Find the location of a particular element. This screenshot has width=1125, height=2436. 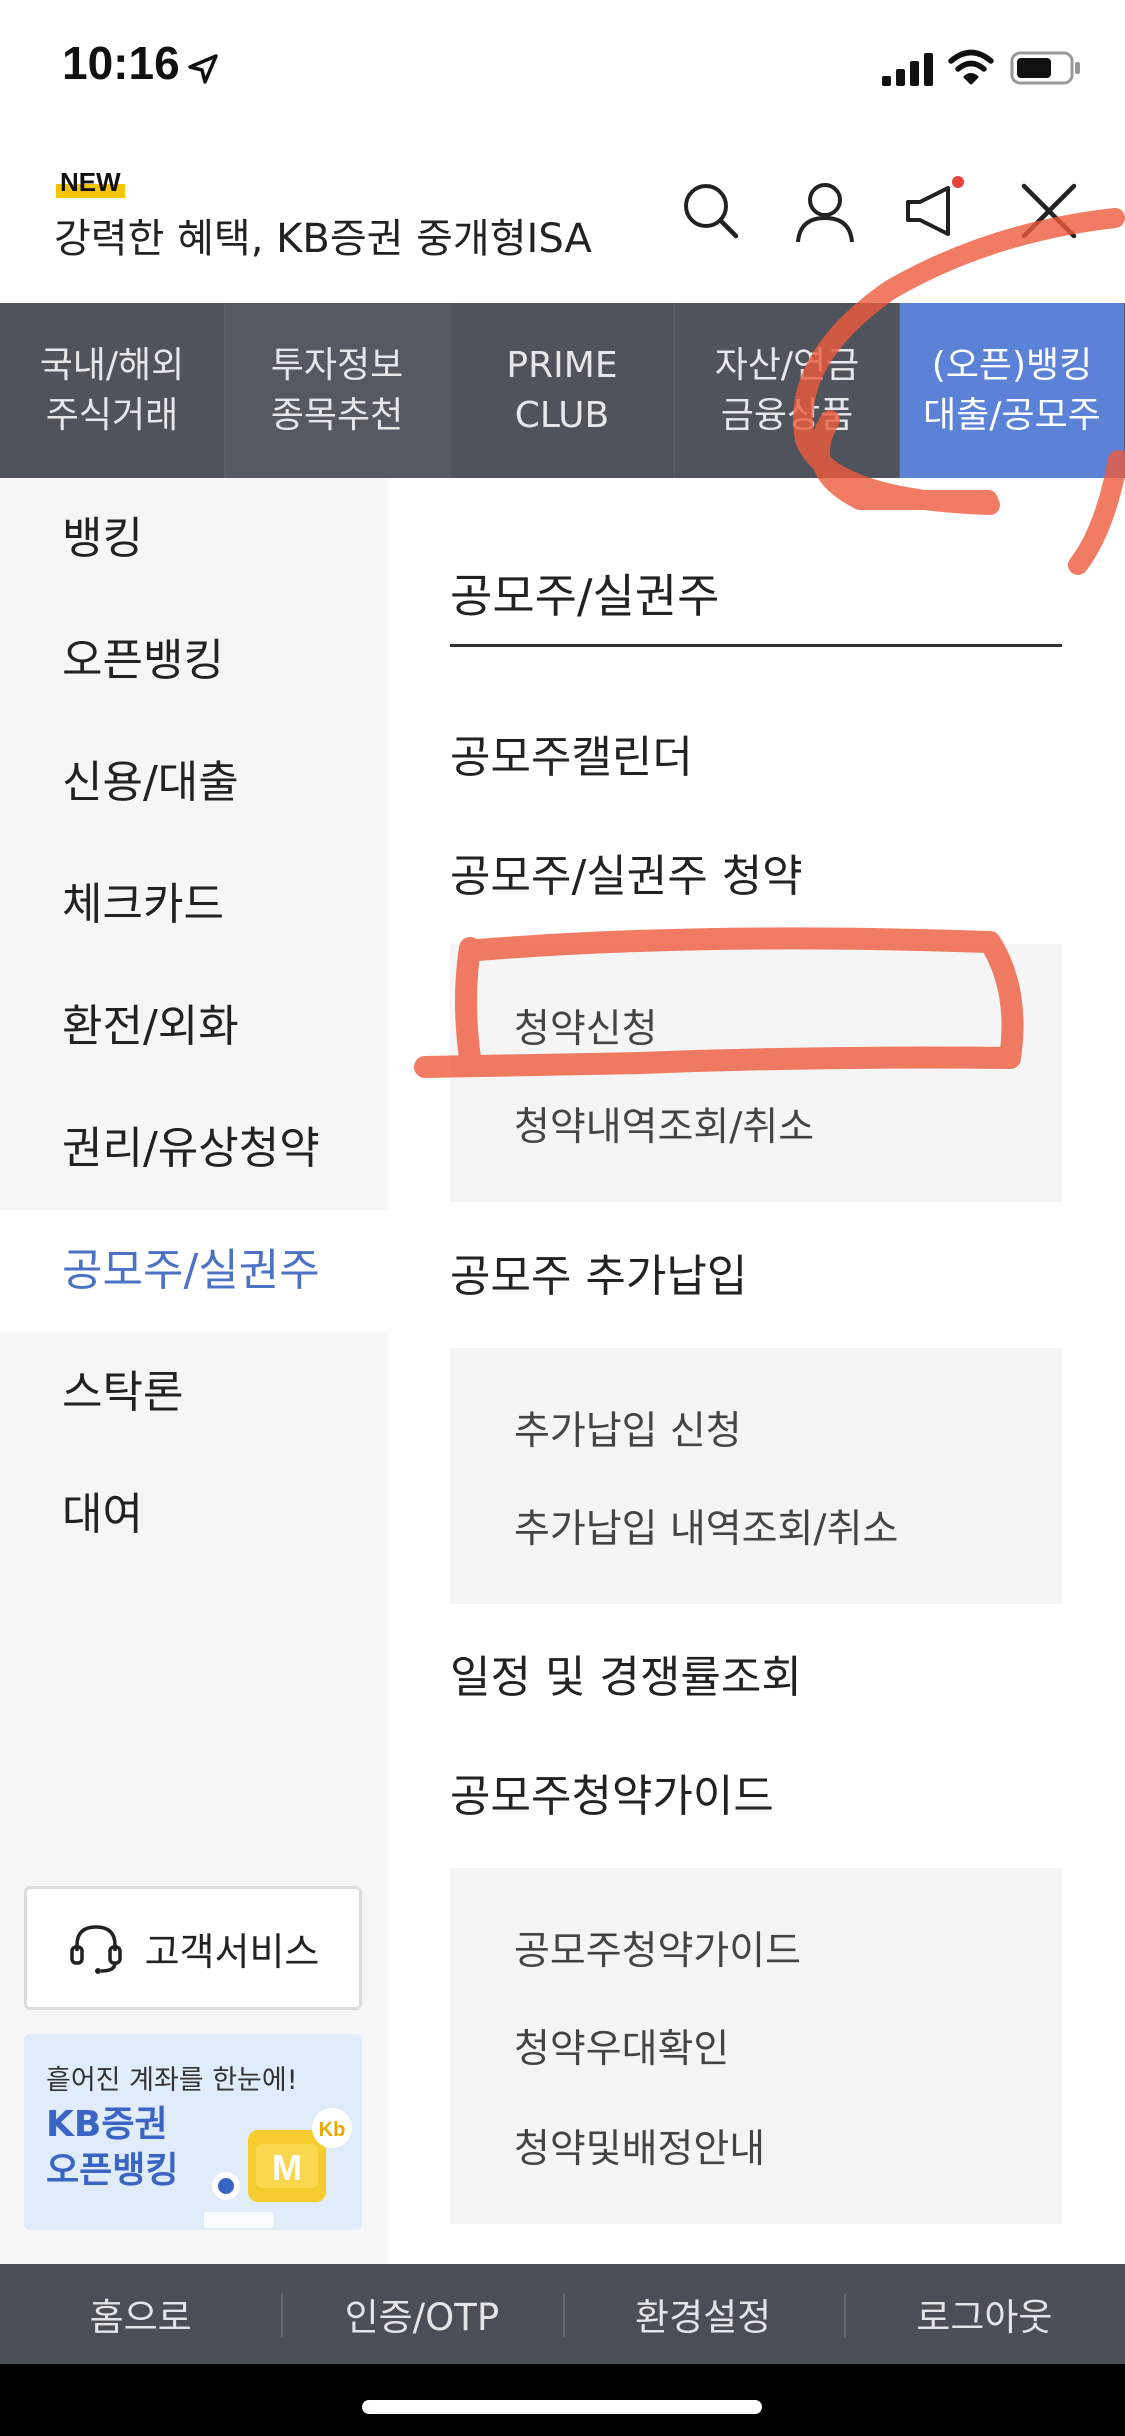

top-nav-item-assets-pension: 자산/연금 금융상품 is located at coordinates (787, 390).